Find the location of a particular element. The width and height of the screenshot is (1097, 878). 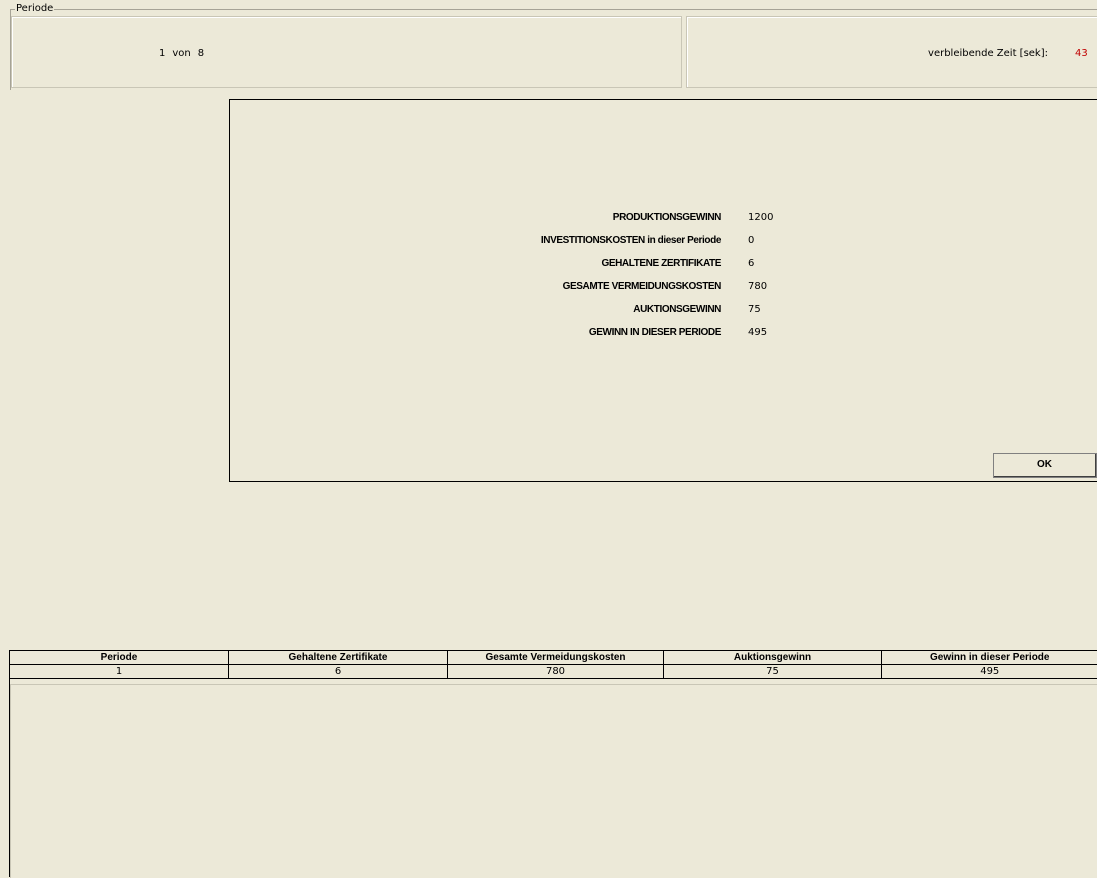

result-row-production-profit: PRODUKTIONSGEWINN 1200 is located at coordinates (663, 218).